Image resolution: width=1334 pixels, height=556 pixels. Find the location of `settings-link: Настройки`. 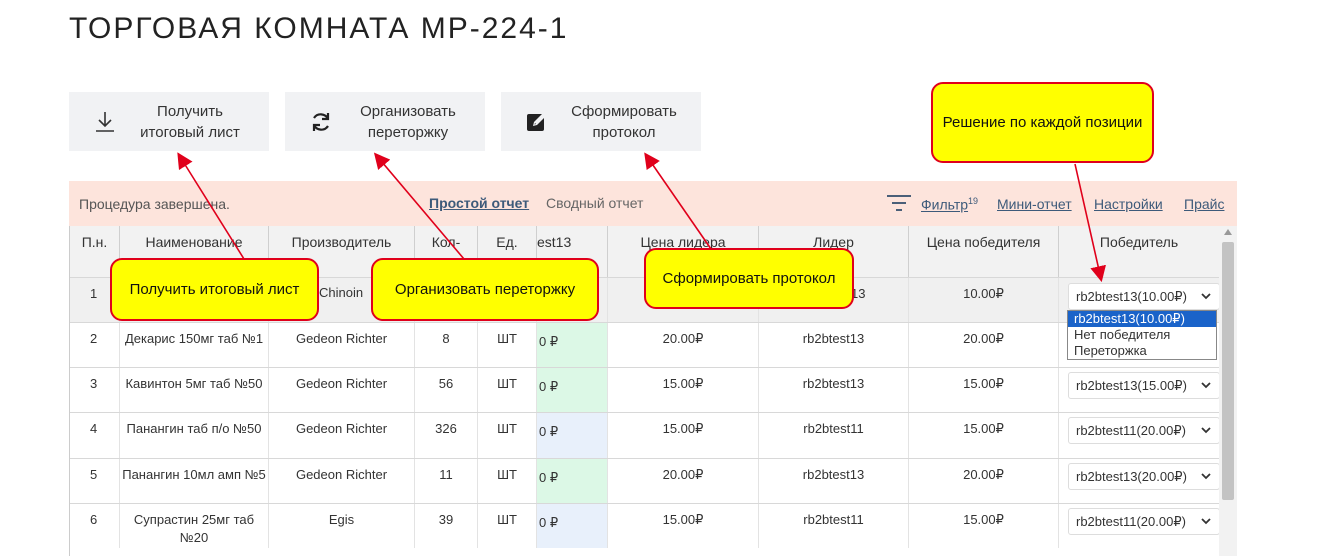

settings-link: Настройки is located at coordinates (1128, 204).